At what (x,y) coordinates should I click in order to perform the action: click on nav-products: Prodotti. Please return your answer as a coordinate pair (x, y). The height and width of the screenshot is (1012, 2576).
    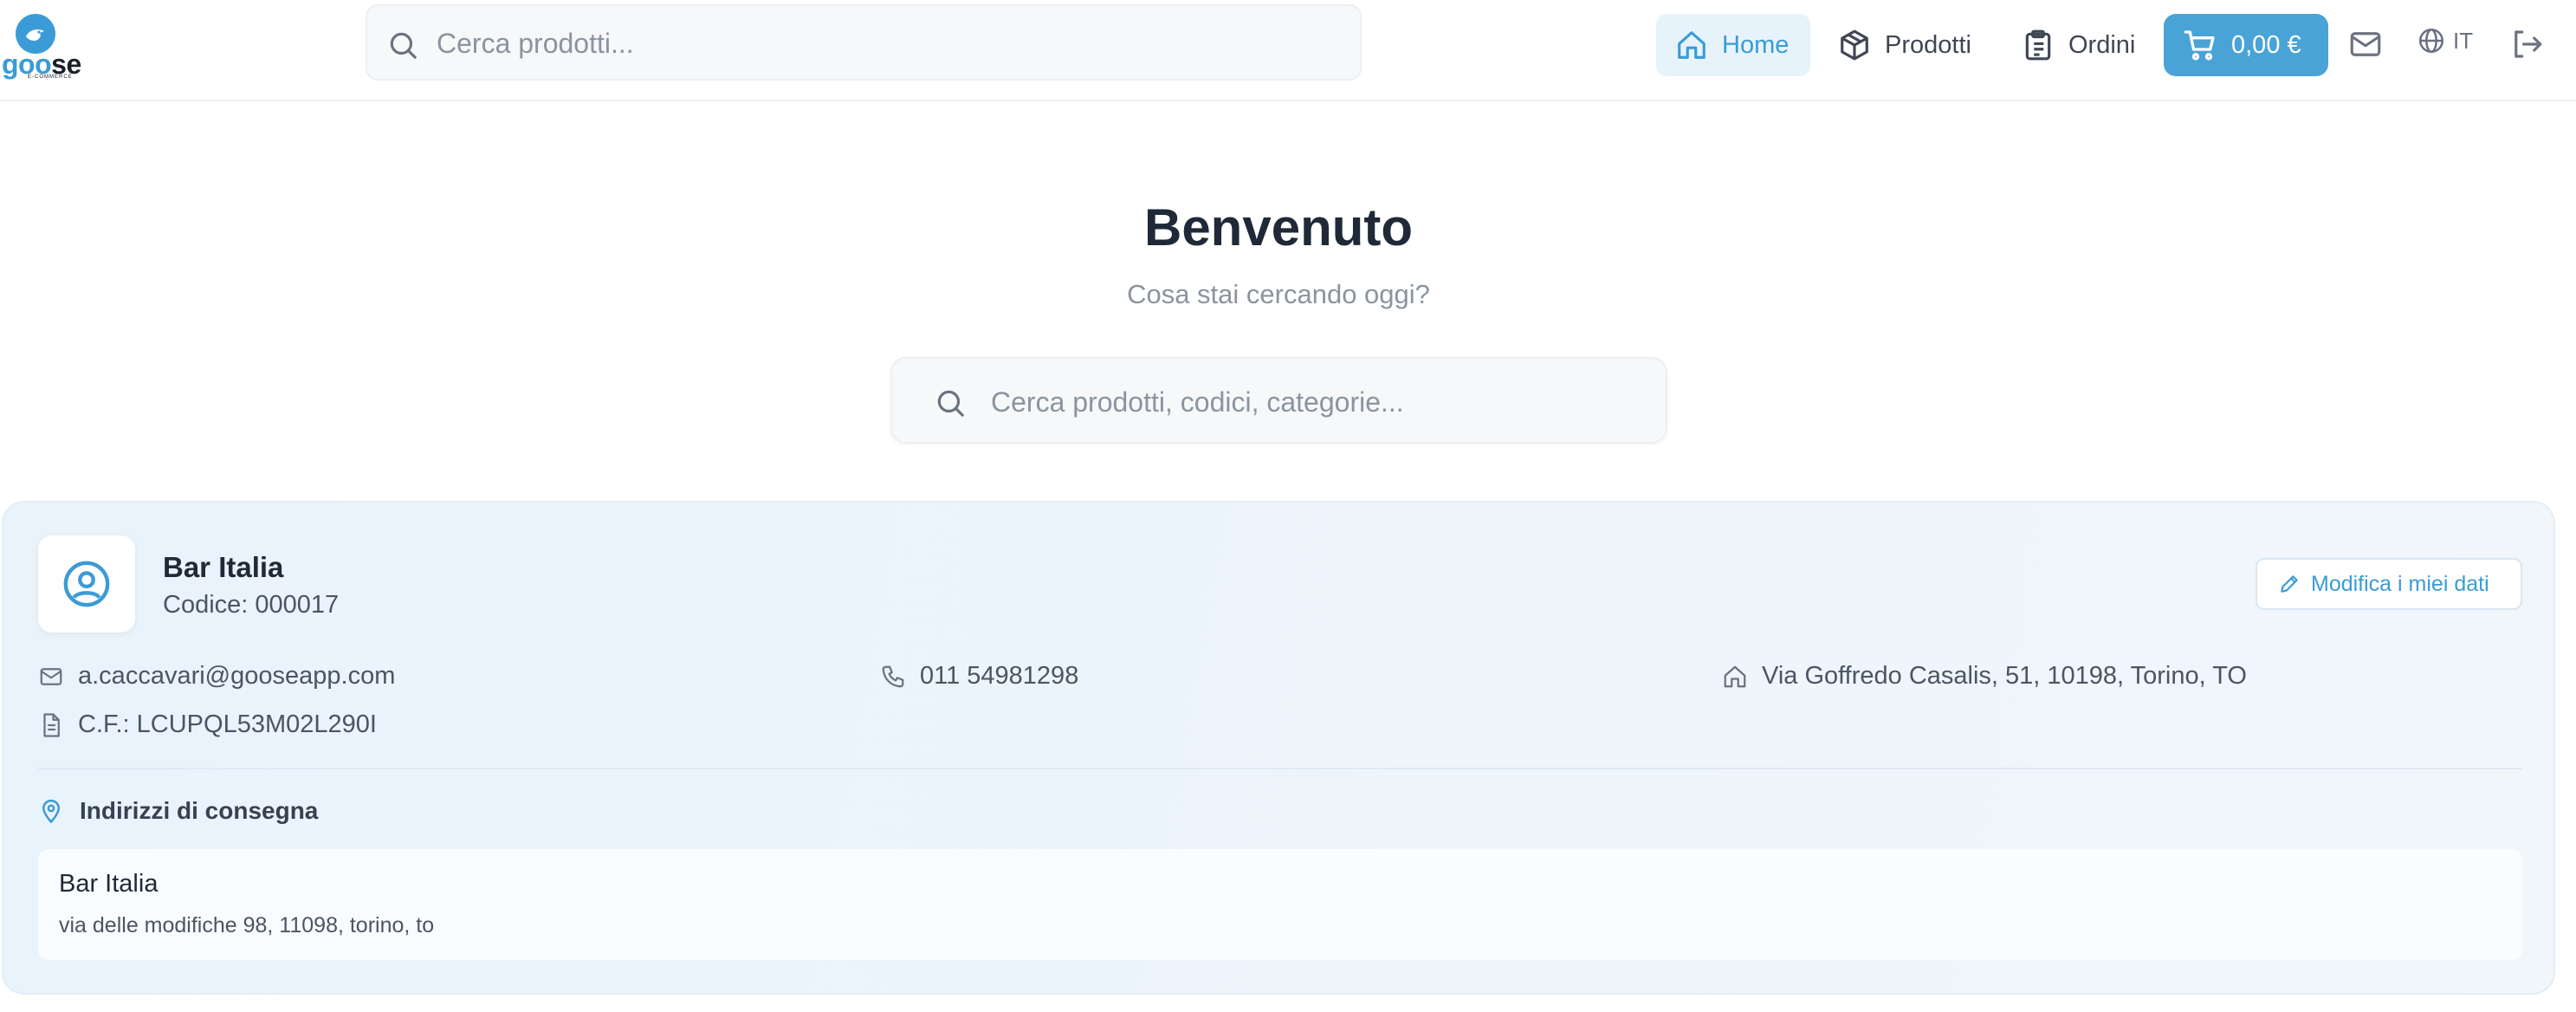
    Looking at the image, I should click on (1905, 45).